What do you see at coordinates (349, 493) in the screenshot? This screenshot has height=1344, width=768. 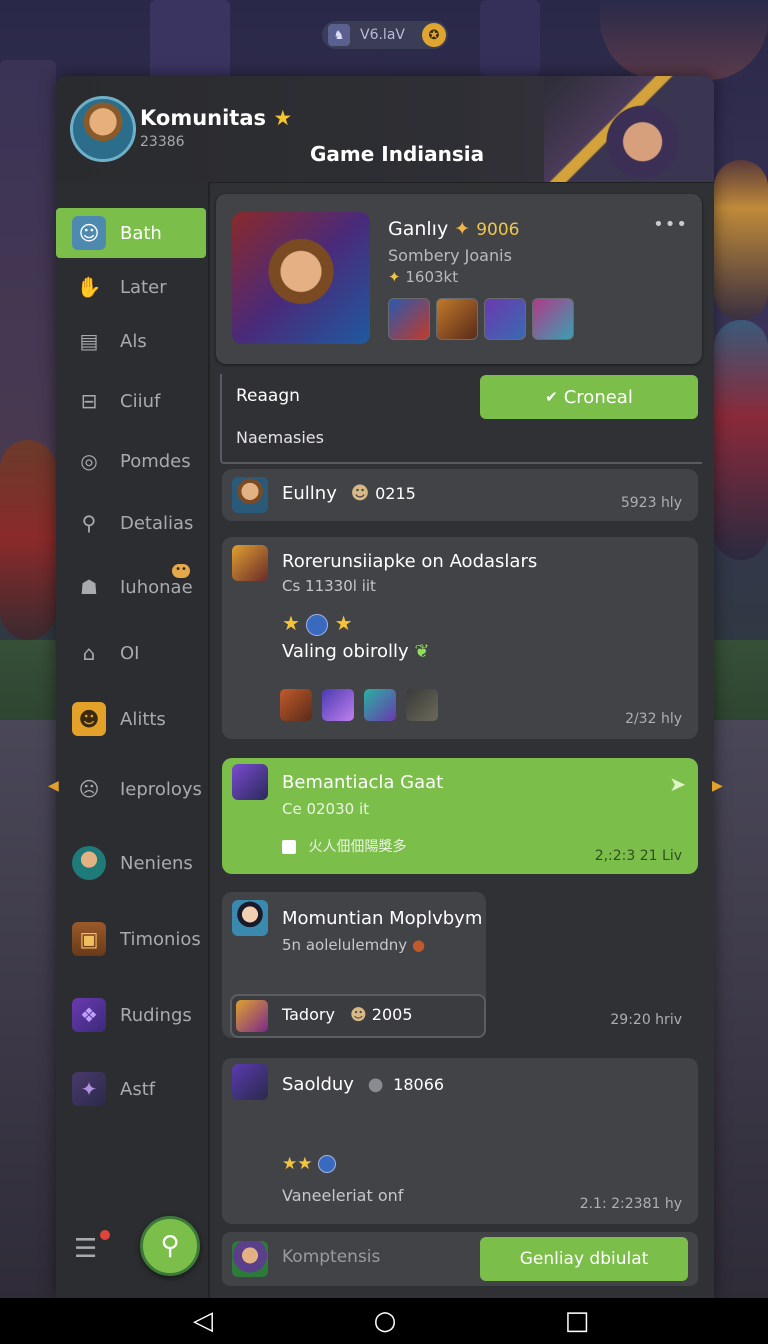 I see `message-header: Eullny ☻ 0215` at bounding box center [349, 493].